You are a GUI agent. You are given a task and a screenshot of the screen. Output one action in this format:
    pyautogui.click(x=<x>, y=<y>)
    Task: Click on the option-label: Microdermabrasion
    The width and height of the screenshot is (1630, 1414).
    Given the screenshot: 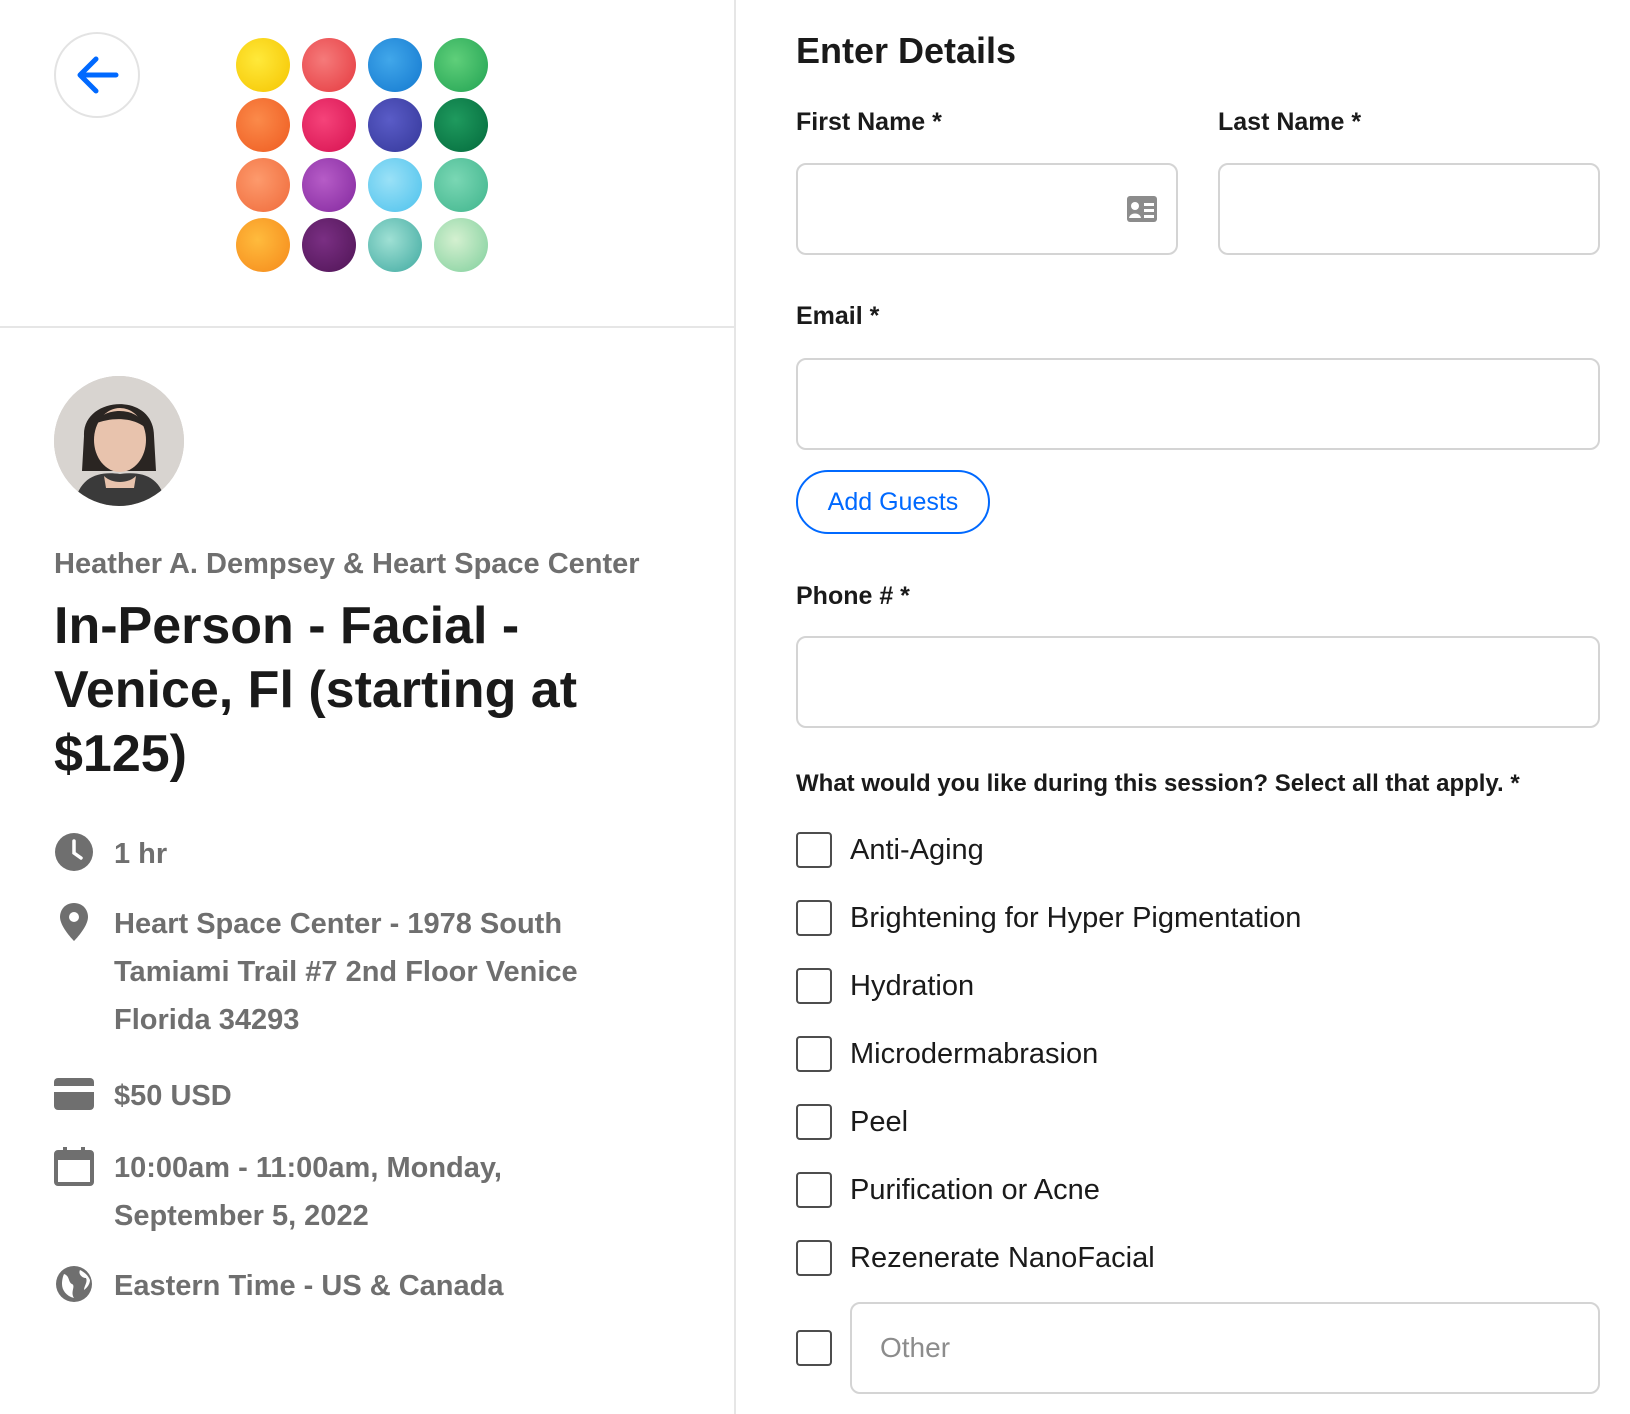 What is the action you would take?
    pyautogui.click(x=974, y=1053)
    